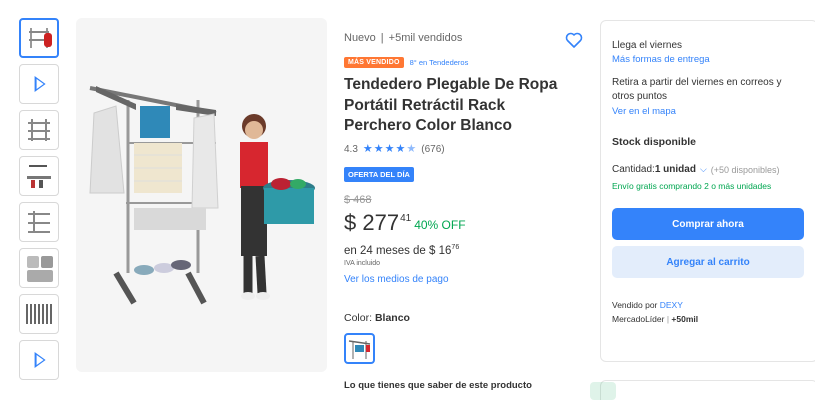 The image size is (815, 400). What do you see at coordinates (464, 150) in the screenshot?
I see `rating-row: 4.3 ★ ★ ★ ★ ★ (676)` at bounding box center [464, 150].